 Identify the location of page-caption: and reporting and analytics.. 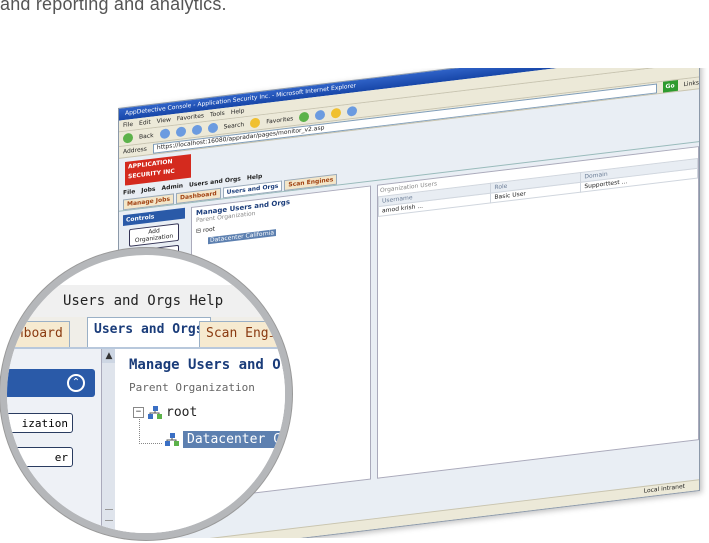
(113, 7).